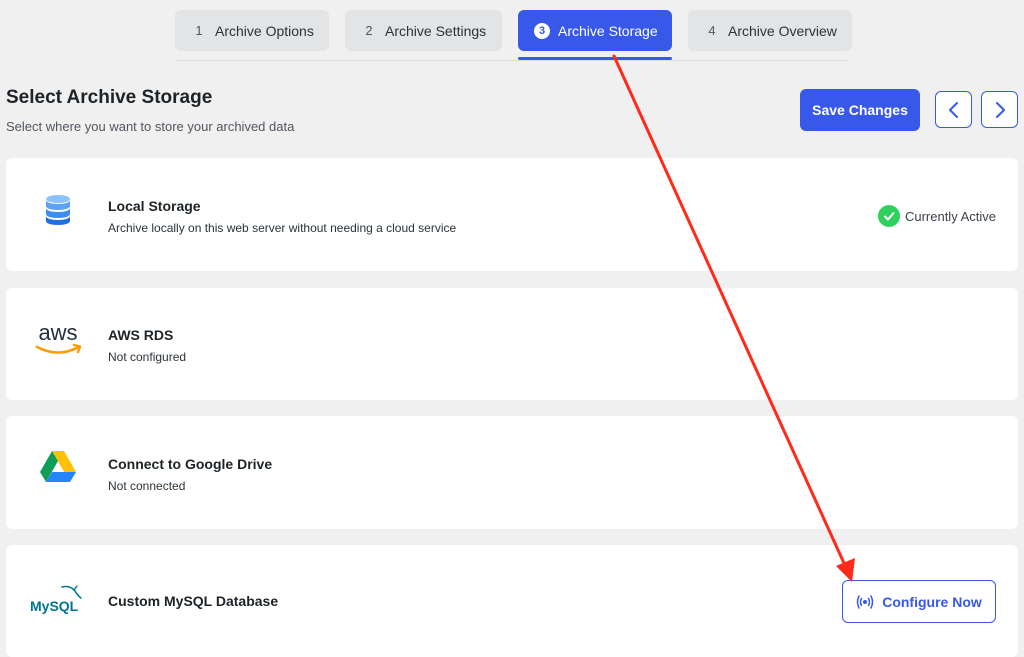 This screenshot has width=1024, height=657. I want to click on google-drive-logo, so click(58, 467).